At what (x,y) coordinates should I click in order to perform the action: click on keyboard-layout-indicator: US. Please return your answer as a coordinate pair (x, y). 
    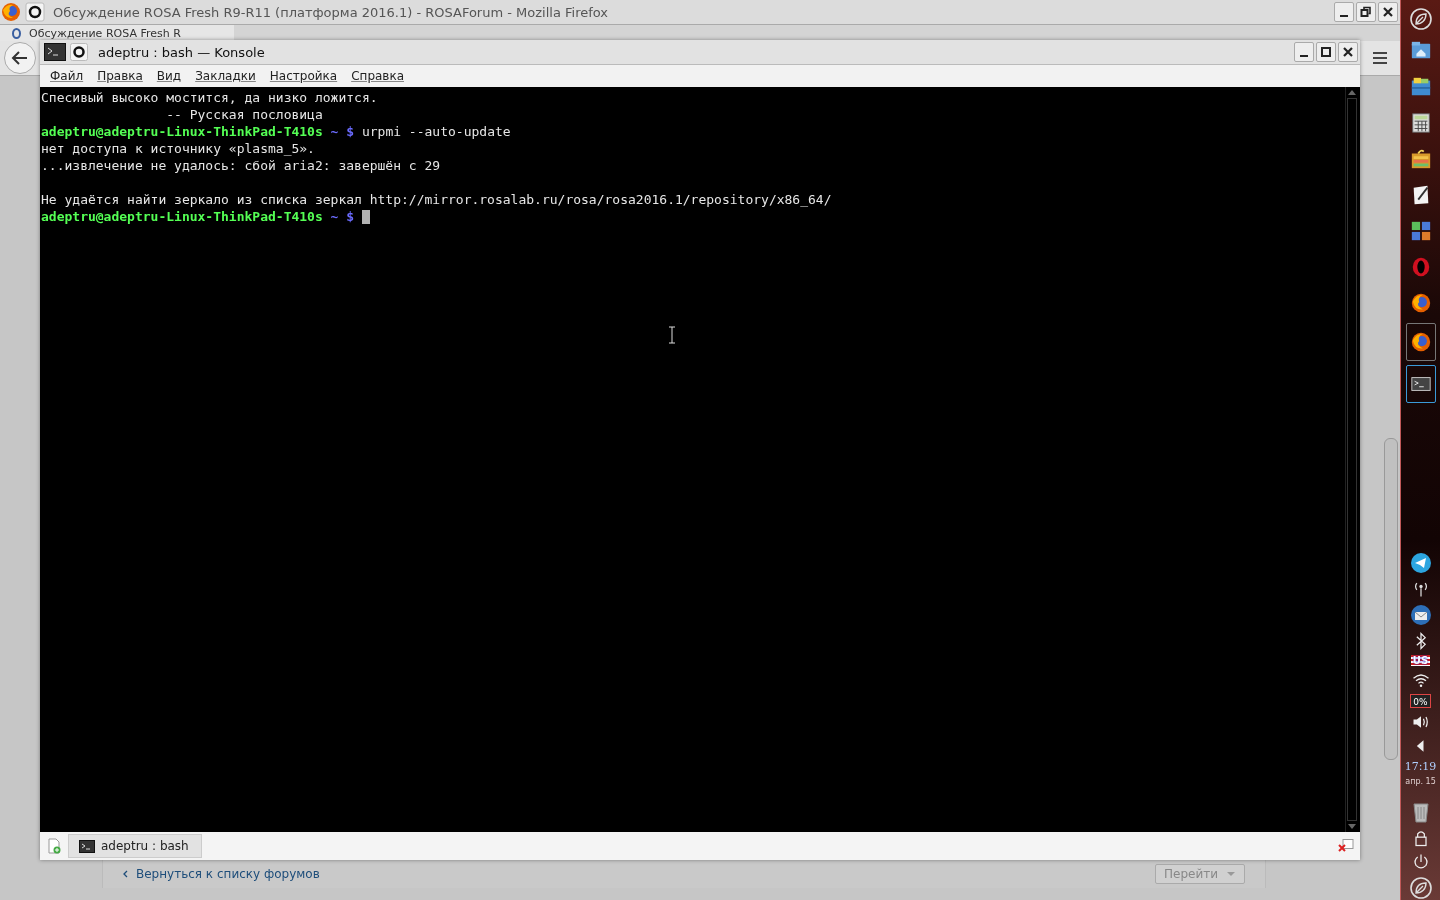
    Looking at the image, I should click on (1420, 660).